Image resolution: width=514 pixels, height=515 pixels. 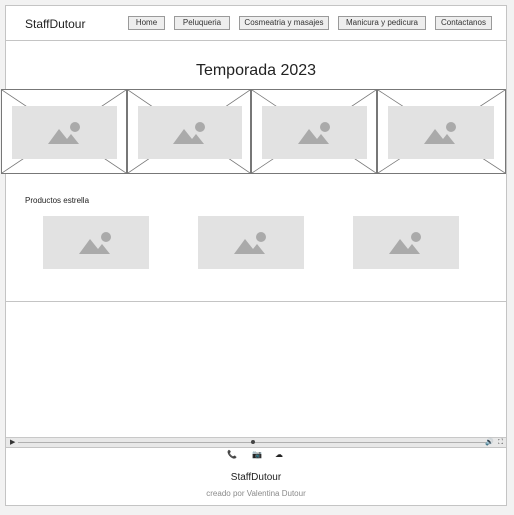 What do you see at coordinates (253, 442) in the screenshot?
I see `seek-handle` at bounding box center [253, 442].